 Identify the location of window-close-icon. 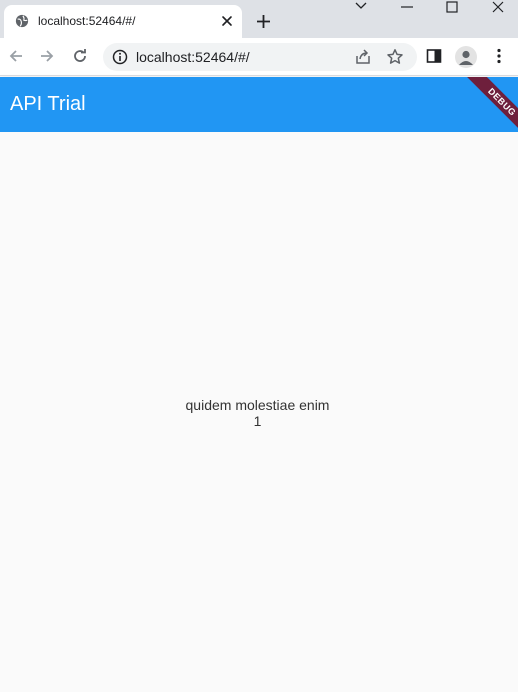
(496, 7).